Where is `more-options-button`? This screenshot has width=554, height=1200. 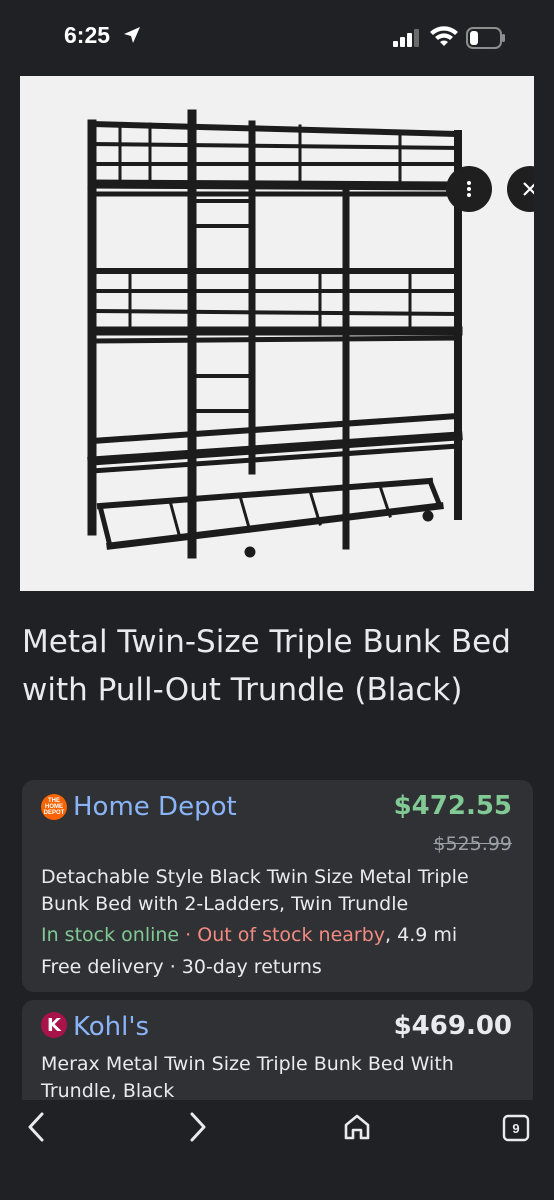
more-options-button is located at coordinates (469, 189).